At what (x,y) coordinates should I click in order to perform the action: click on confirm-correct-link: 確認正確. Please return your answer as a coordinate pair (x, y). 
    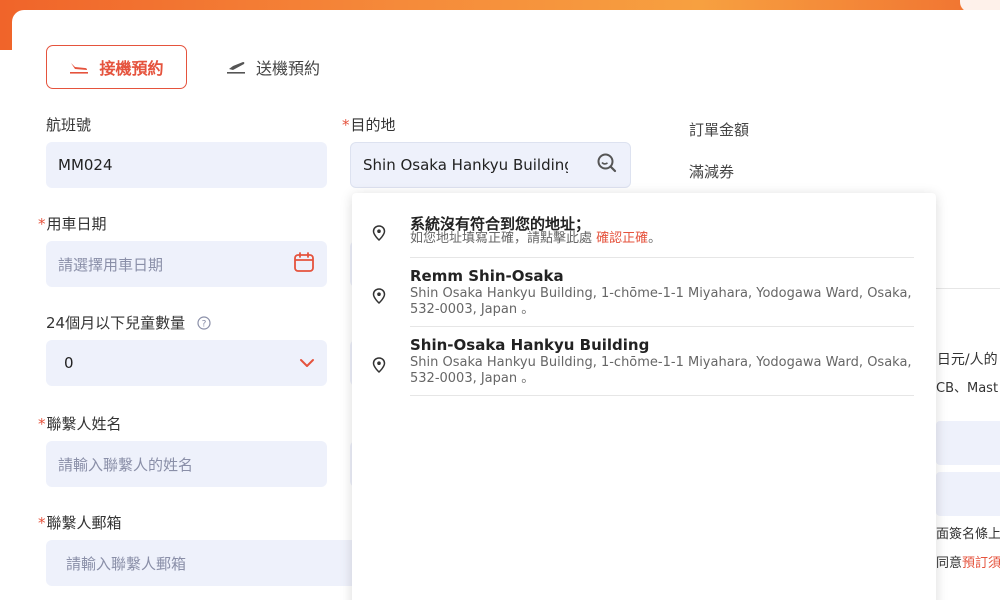
    Looking at the image, I should click on (622, 238).